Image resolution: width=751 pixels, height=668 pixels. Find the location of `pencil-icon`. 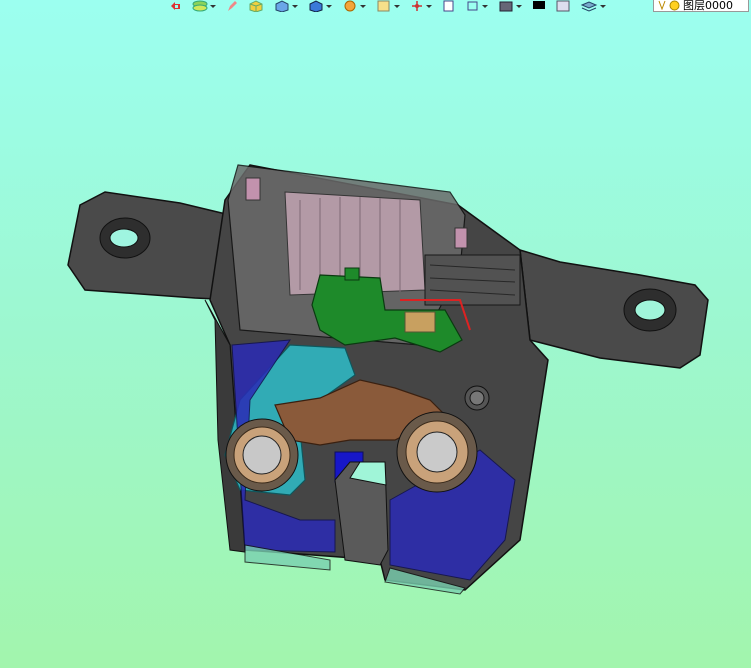

pencil-icon is located at coordinates (232, 6).